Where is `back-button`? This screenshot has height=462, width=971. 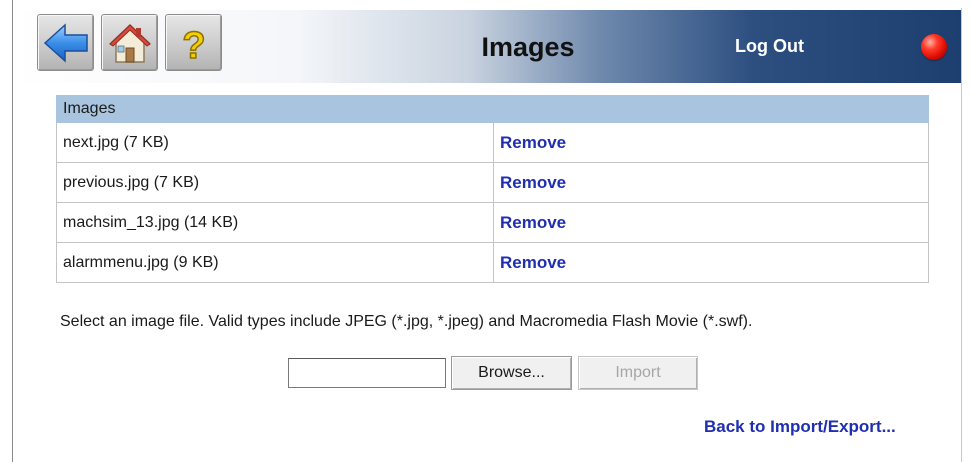
back-button is located at coordinates (65, 42).